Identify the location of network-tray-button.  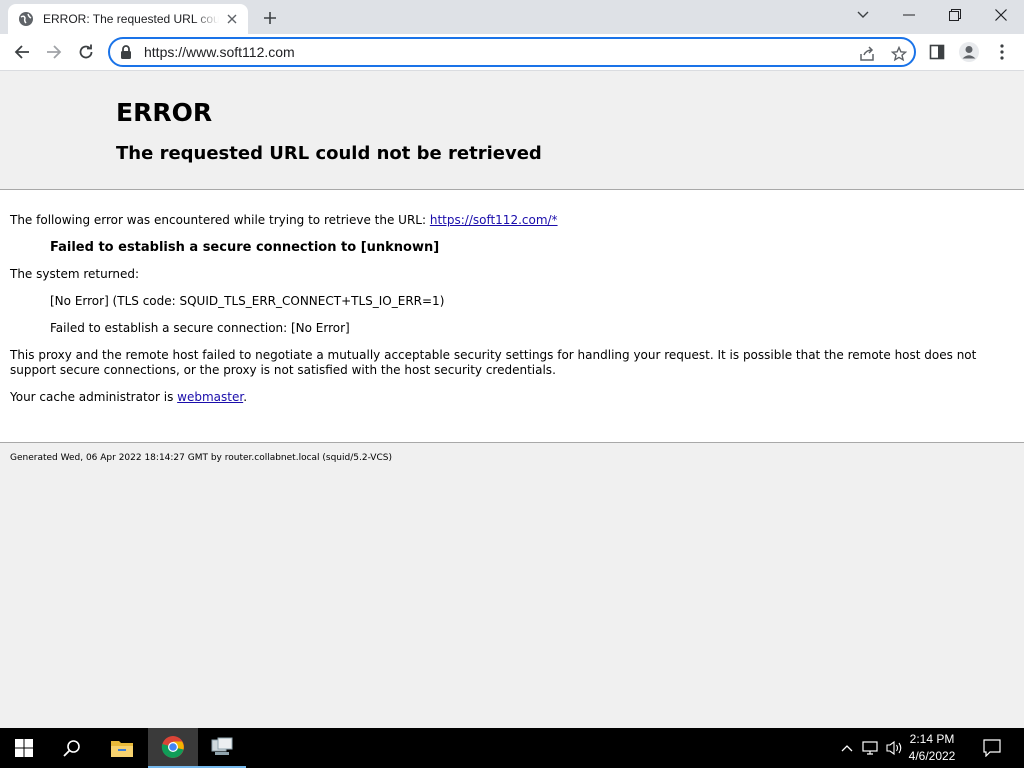
(871, 748).